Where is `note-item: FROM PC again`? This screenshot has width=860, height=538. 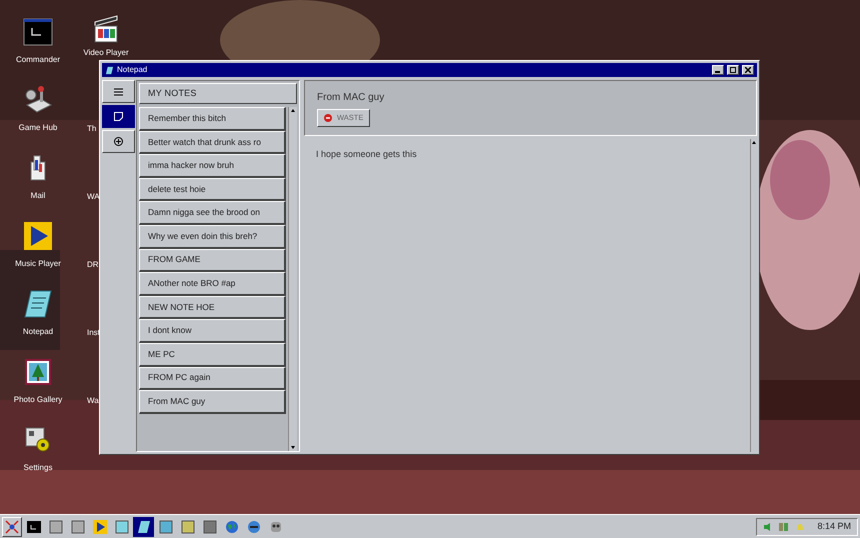
note-item: FROM PC again is located at coordinates (212, 378).